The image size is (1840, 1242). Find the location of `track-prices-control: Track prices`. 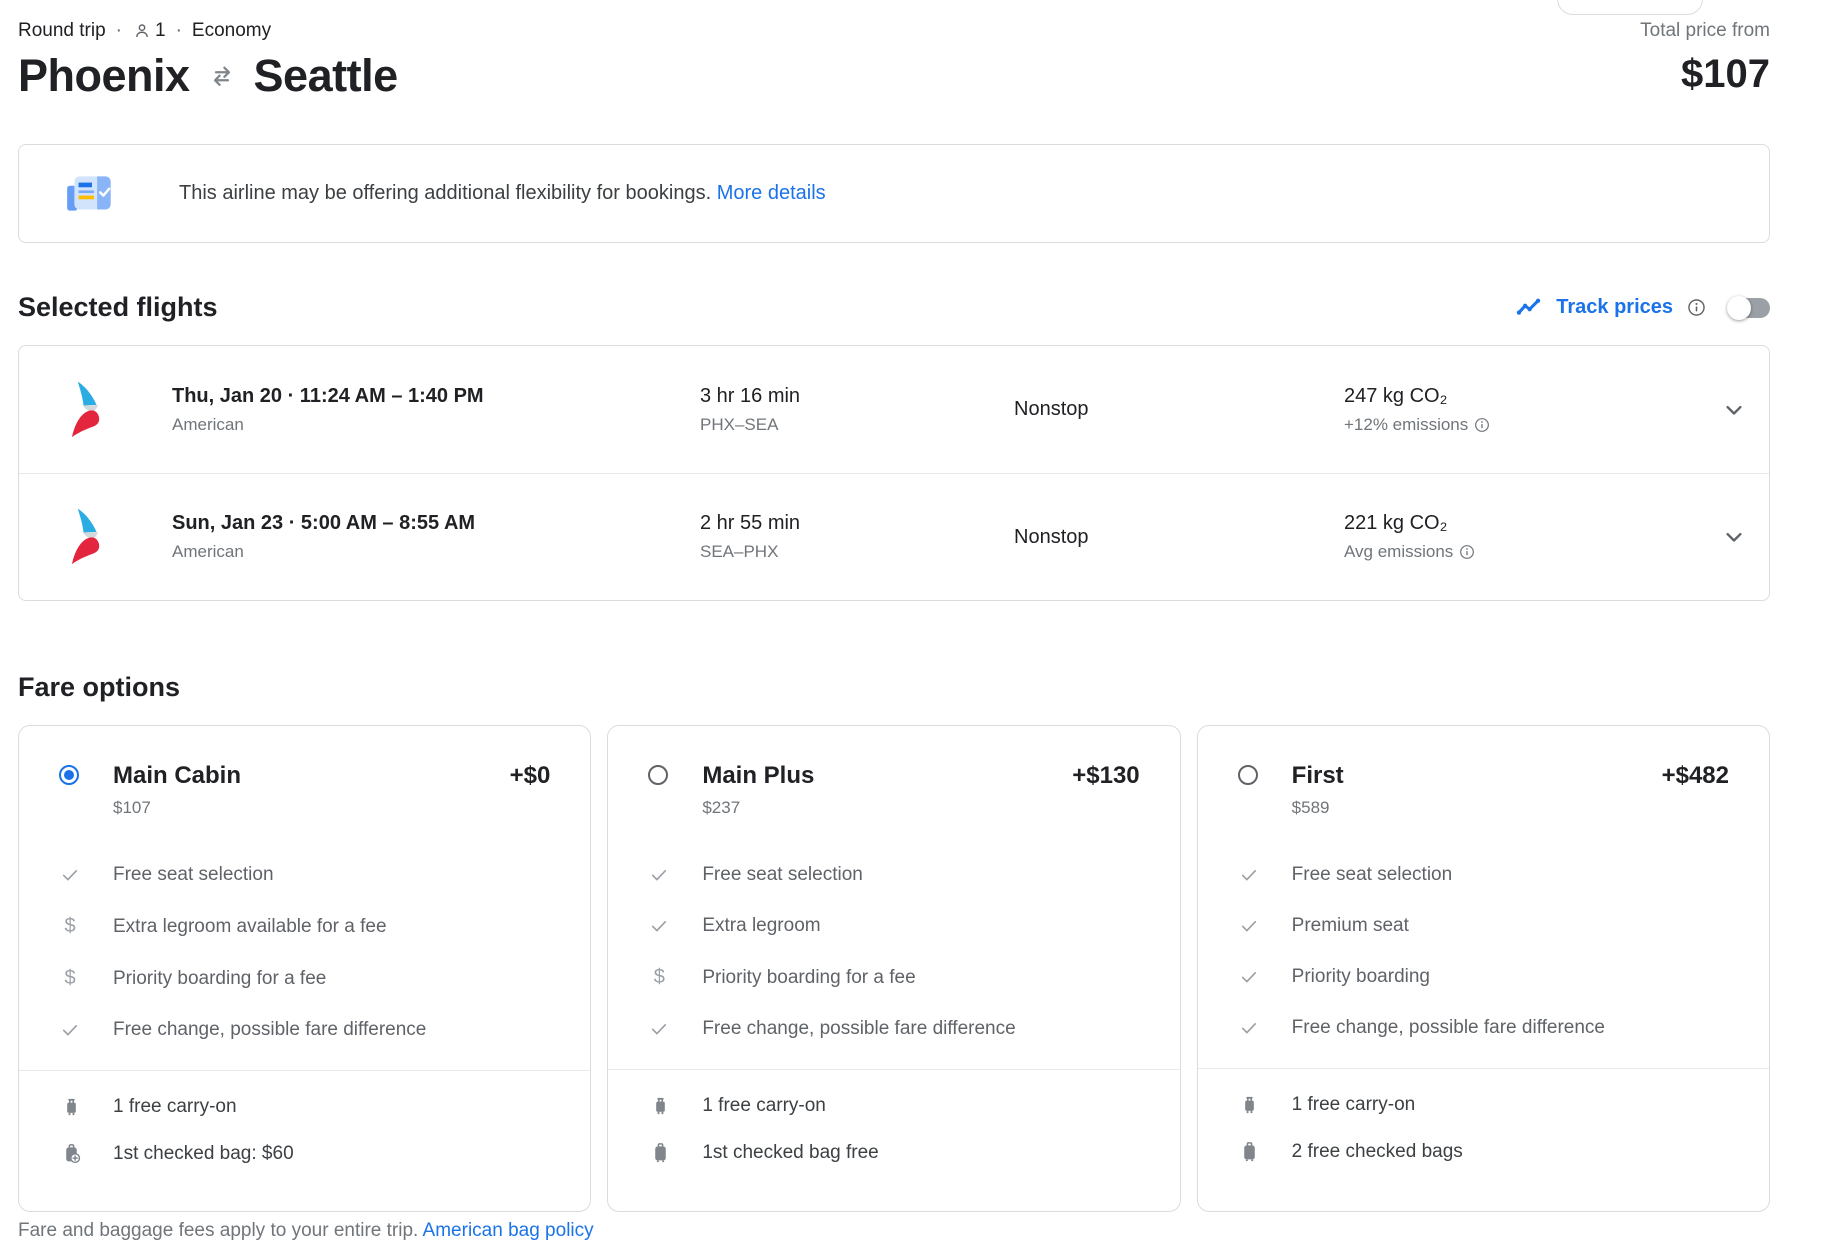

track-prices-control: Track prices is located at coordinates (1642, 307).